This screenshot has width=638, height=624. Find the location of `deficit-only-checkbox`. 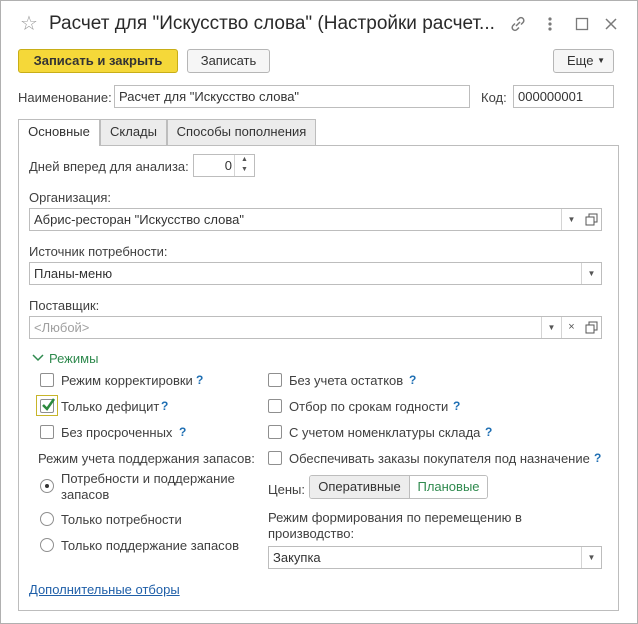

deficit-only-checkbox is located at coordinates (48, 405).